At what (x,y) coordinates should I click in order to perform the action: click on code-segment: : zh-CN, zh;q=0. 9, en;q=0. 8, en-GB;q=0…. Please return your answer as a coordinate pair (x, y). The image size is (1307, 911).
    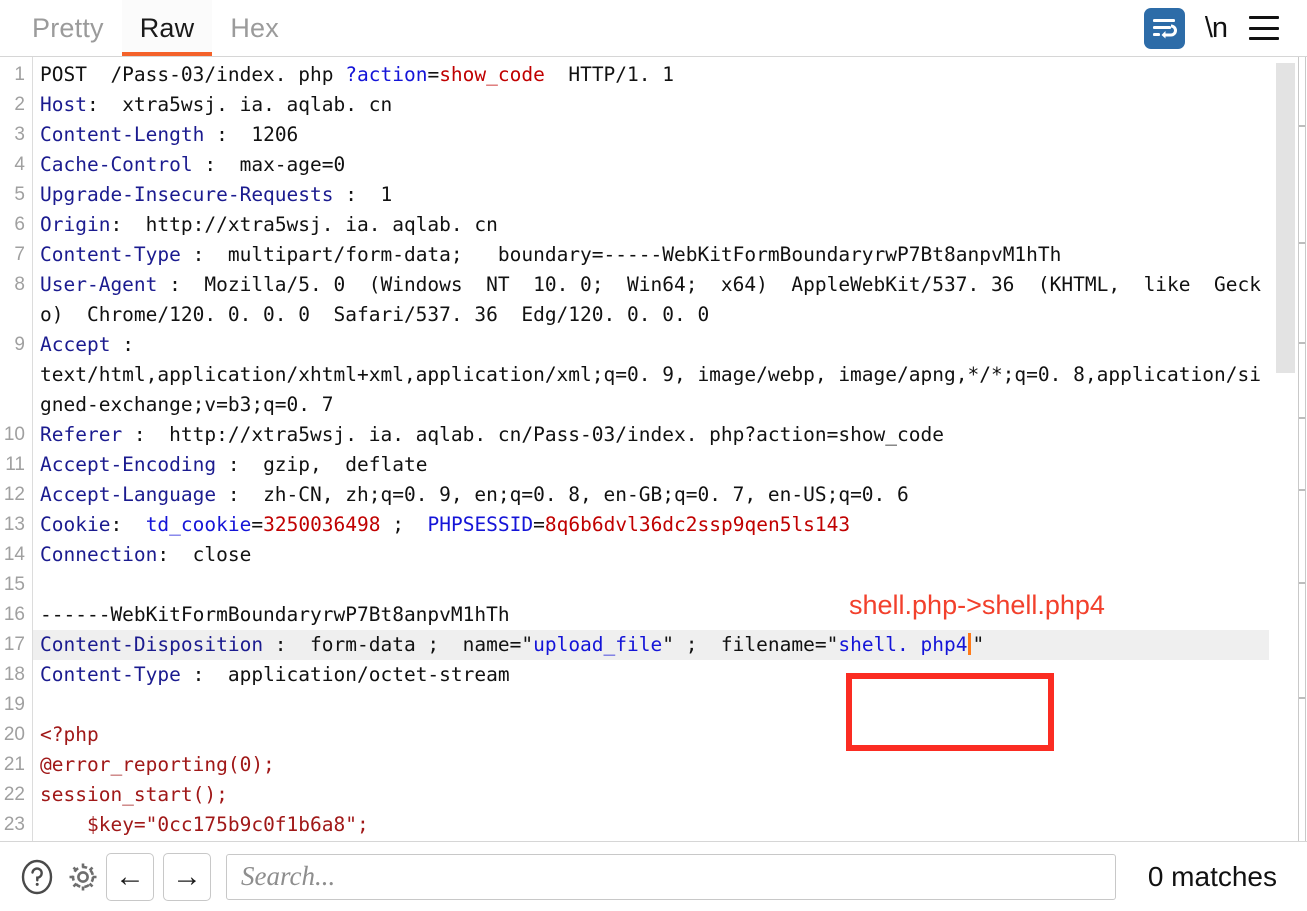
    Looking at the image, I should click on (562, 494).